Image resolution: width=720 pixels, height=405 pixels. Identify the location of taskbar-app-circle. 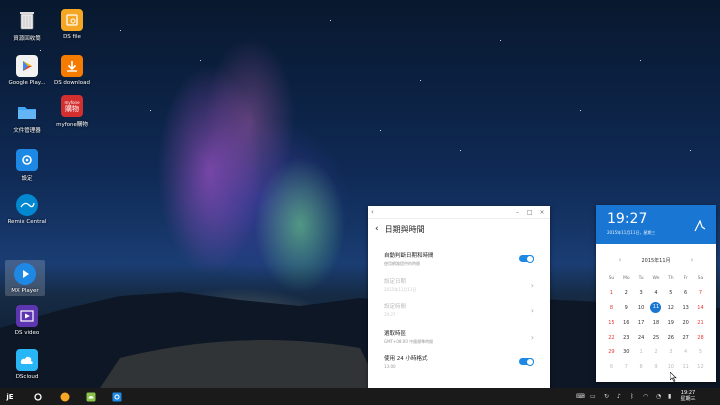
(38, 396).